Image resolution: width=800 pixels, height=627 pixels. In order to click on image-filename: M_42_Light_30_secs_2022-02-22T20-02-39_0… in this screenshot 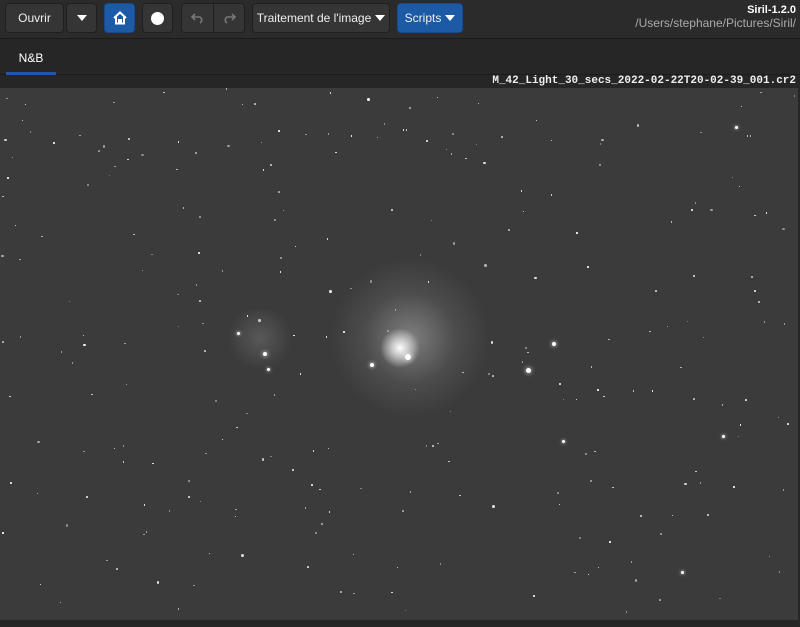, I will do `click(644, 81)`.